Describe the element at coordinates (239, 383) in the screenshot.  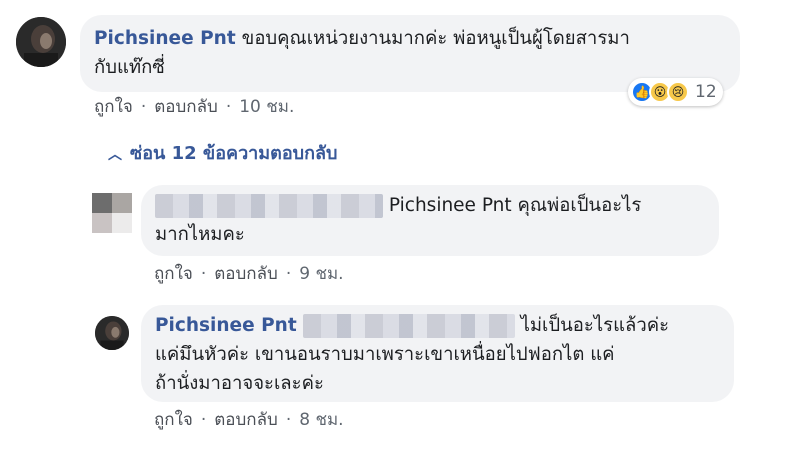
I see `reply-text-line: ถ้านั่งมาอาจจะเละค่ะ` at that location.